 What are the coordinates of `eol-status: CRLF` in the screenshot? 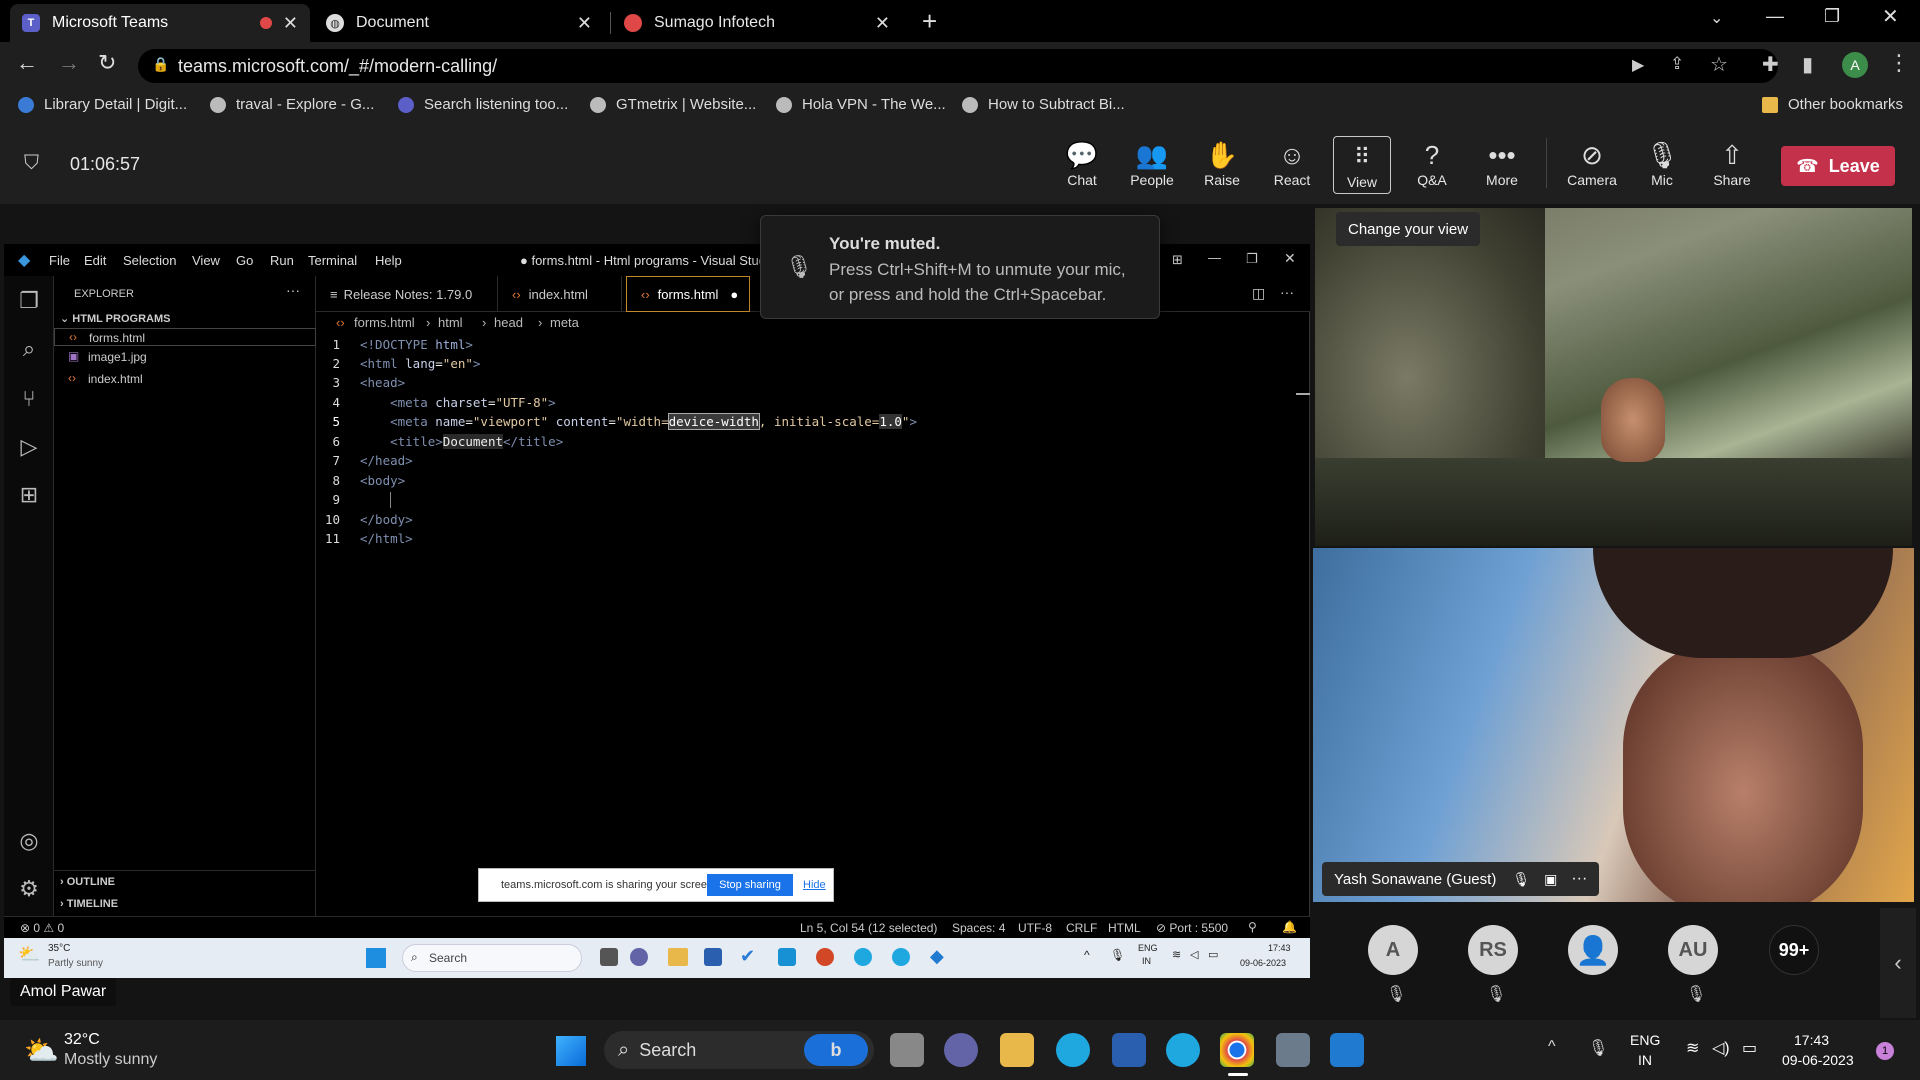 It's located at (1081, 928).